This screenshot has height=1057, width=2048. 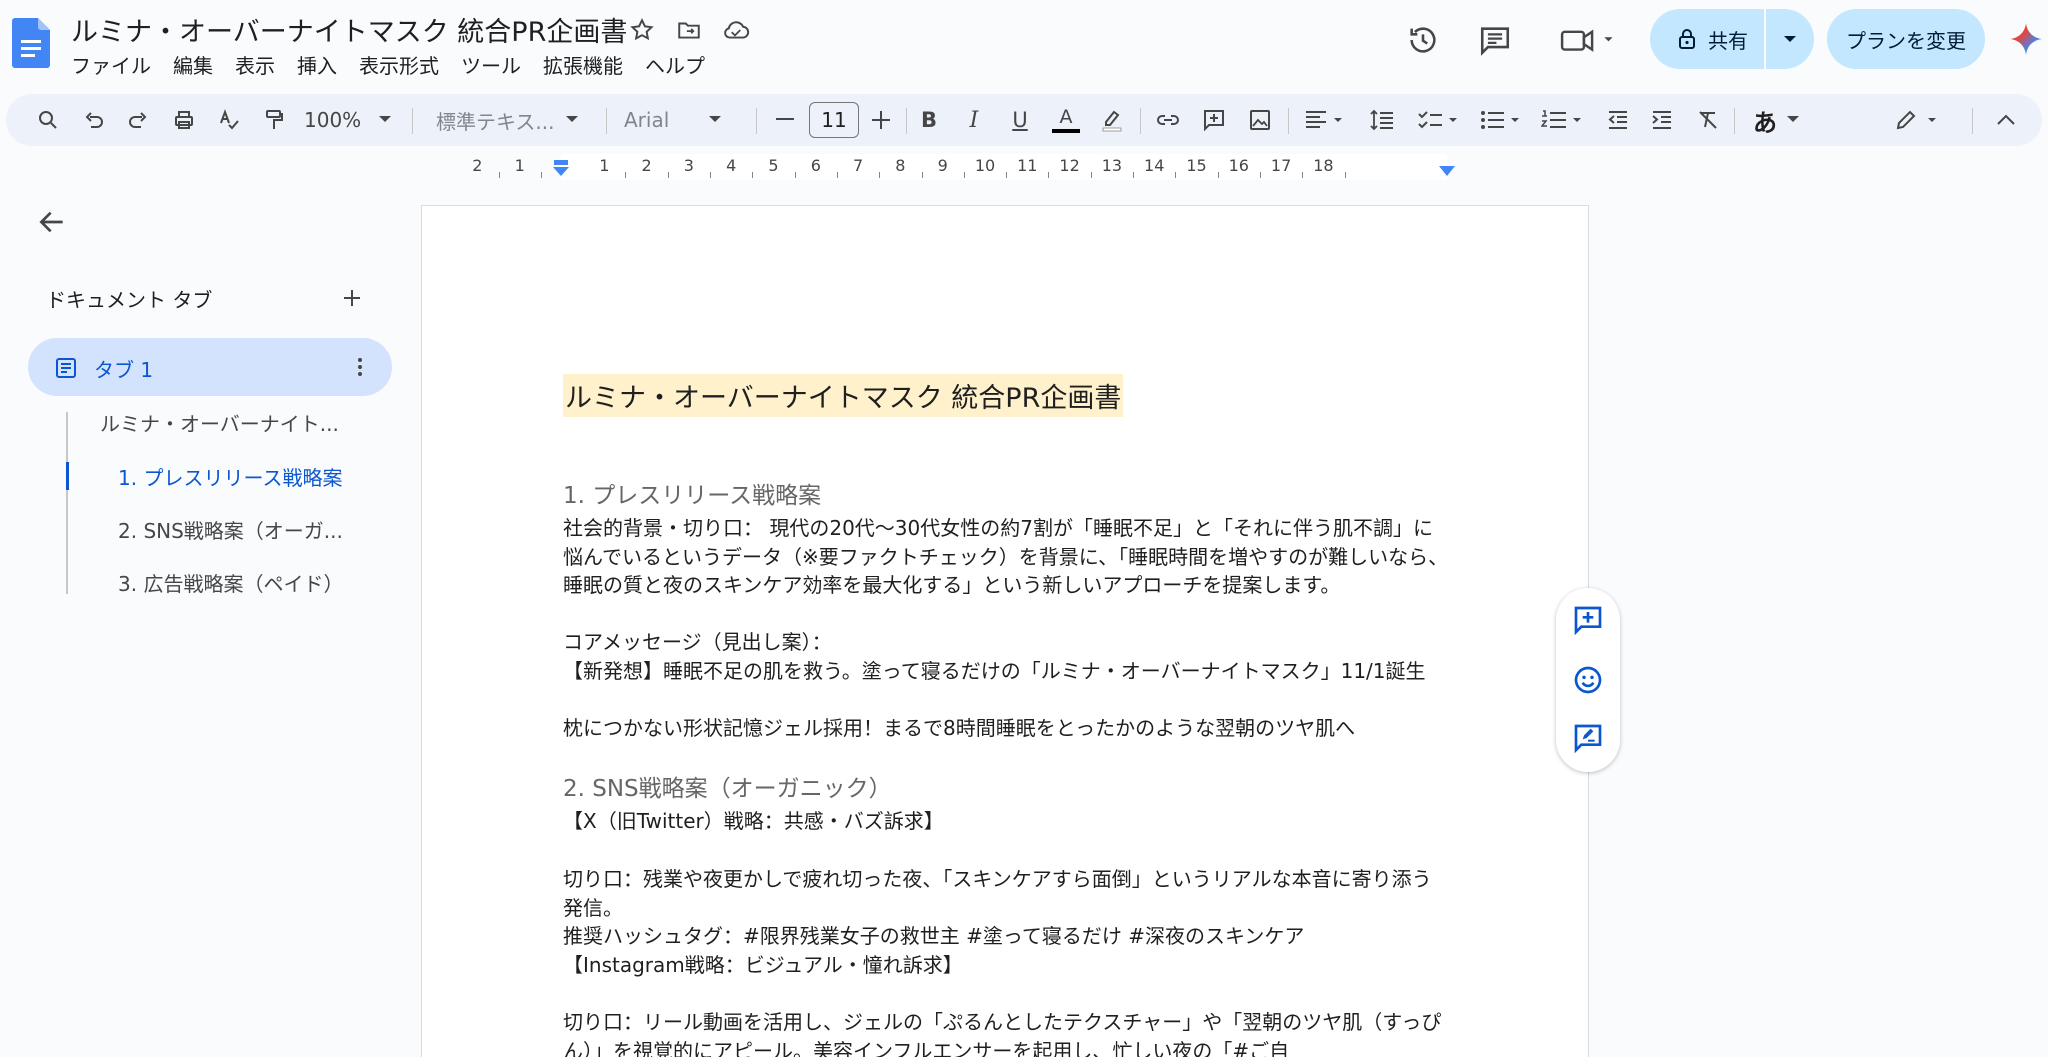 What do you see at coordinates (2026, 39) in the screenshot?
I see `gemini-icon` at bounding box center [2026, 39].